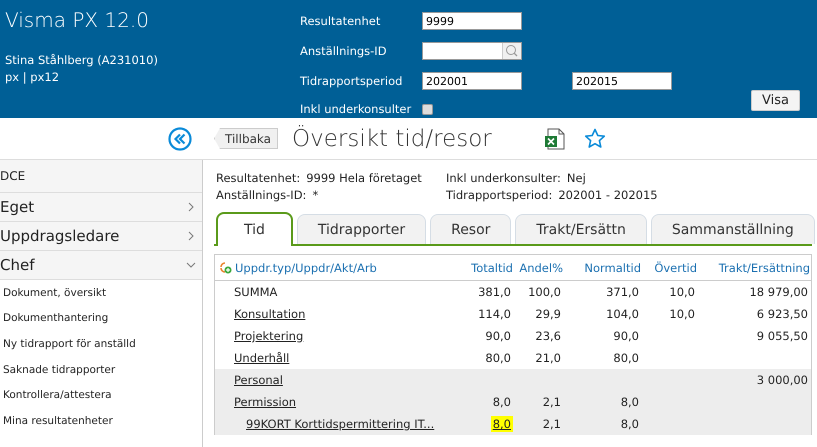 This screenshot has width=817, height=447. What do you see at coordinates (32, 77) in the screenshot?
I see `context-label: px | px12` at bounding box center [32, 77].